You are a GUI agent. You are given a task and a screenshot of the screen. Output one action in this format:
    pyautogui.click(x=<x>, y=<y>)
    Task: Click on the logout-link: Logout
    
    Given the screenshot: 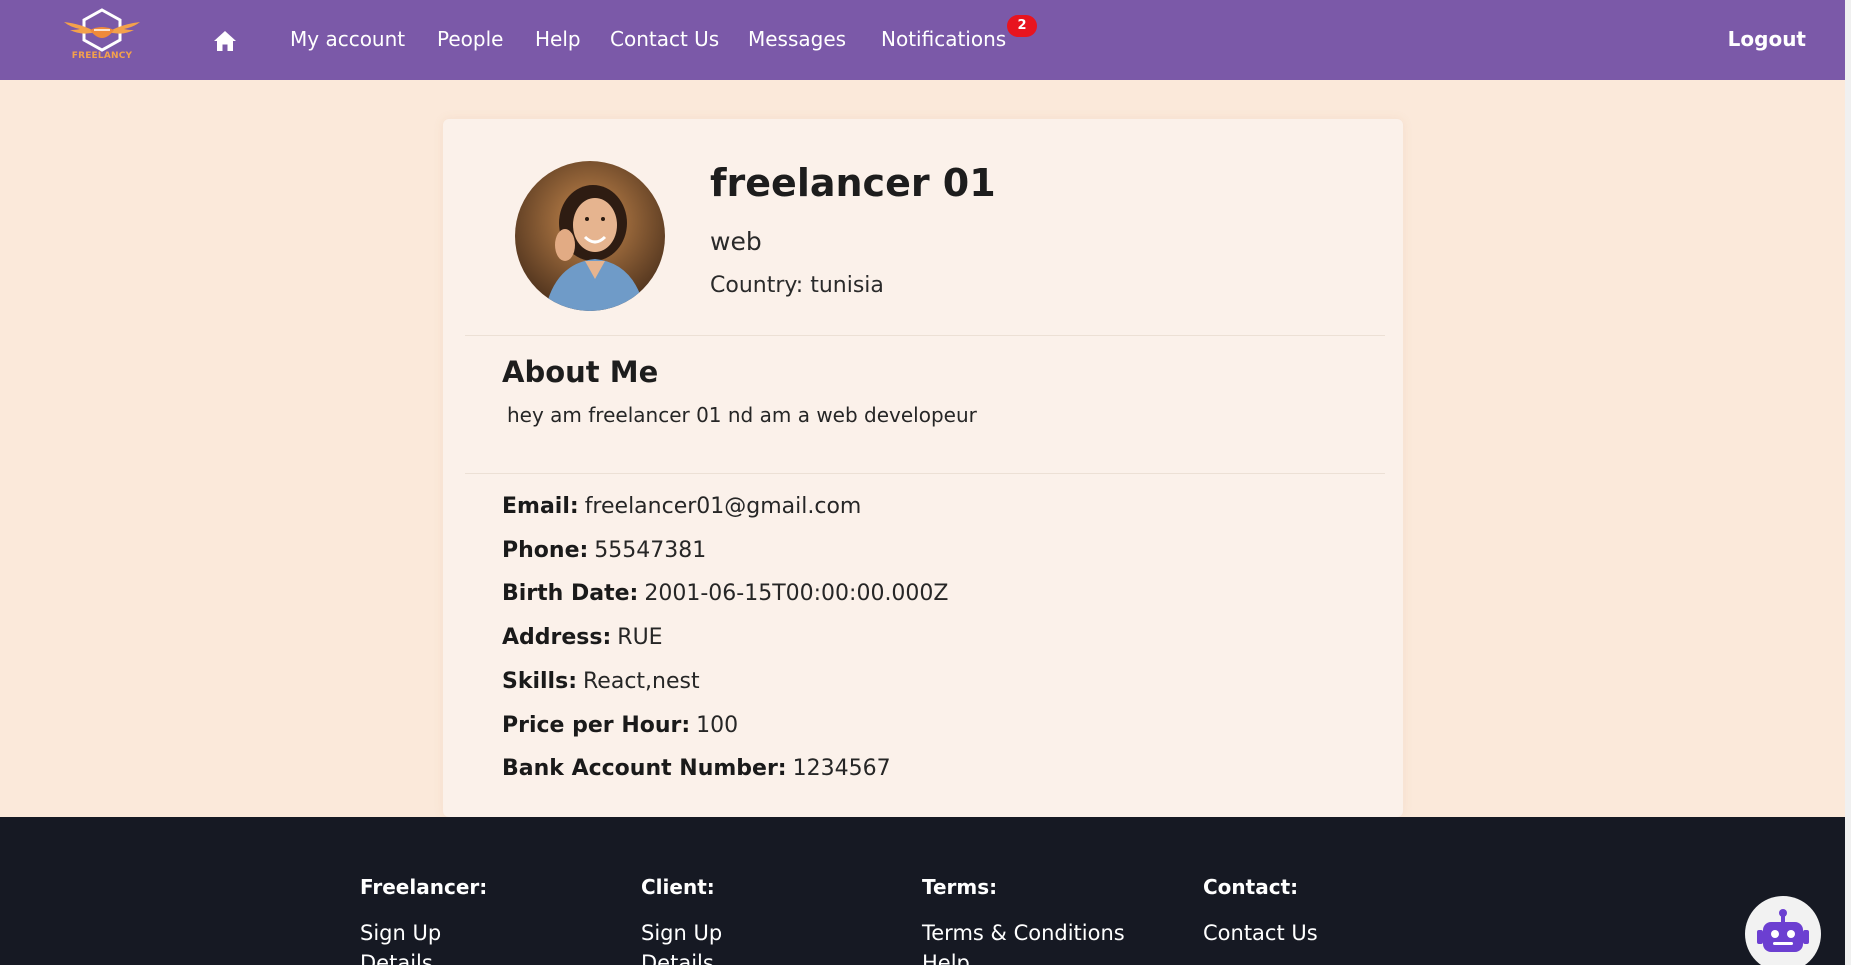 What is the action you would take?
    pyautogui.click(x=1767, y=39)
    